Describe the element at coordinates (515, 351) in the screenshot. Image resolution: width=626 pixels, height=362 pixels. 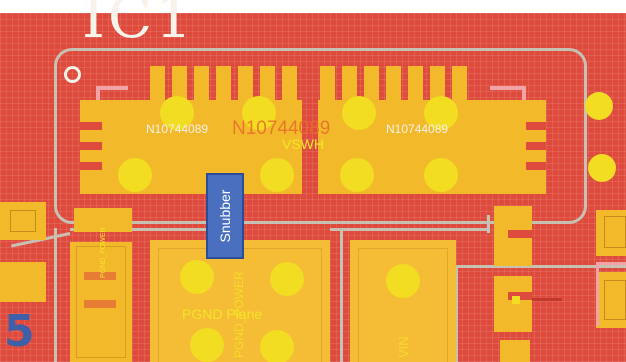
I see `component-pad-right-bottom` at that location.